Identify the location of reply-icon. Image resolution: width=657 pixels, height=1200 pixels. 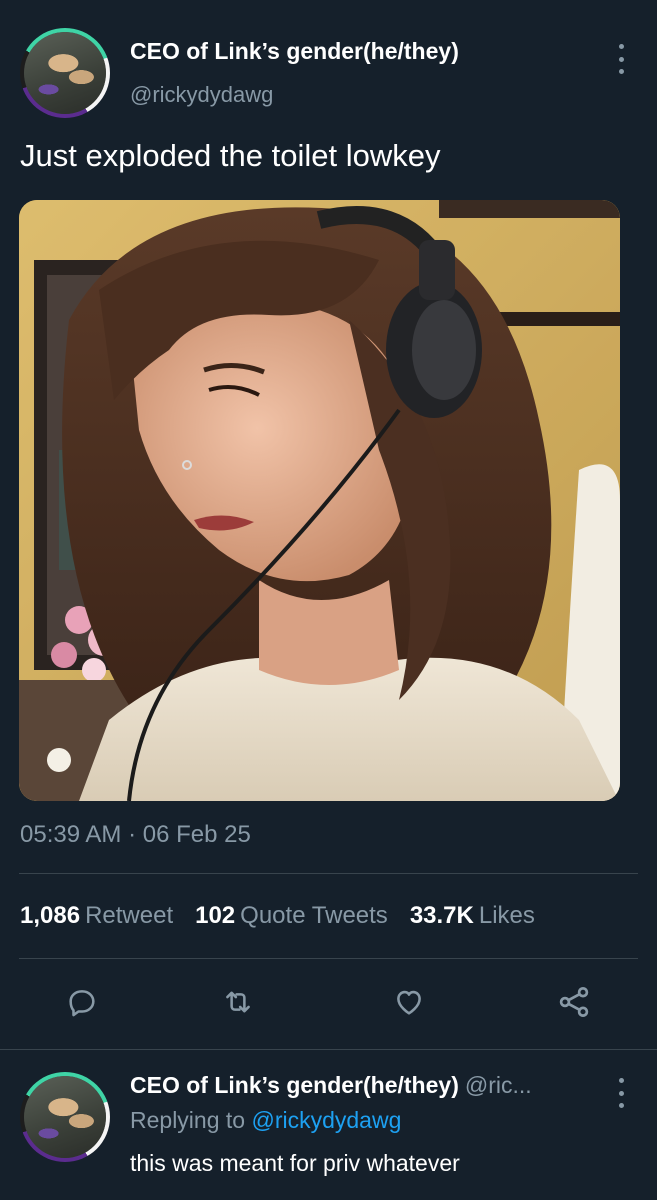
(82, 1003).